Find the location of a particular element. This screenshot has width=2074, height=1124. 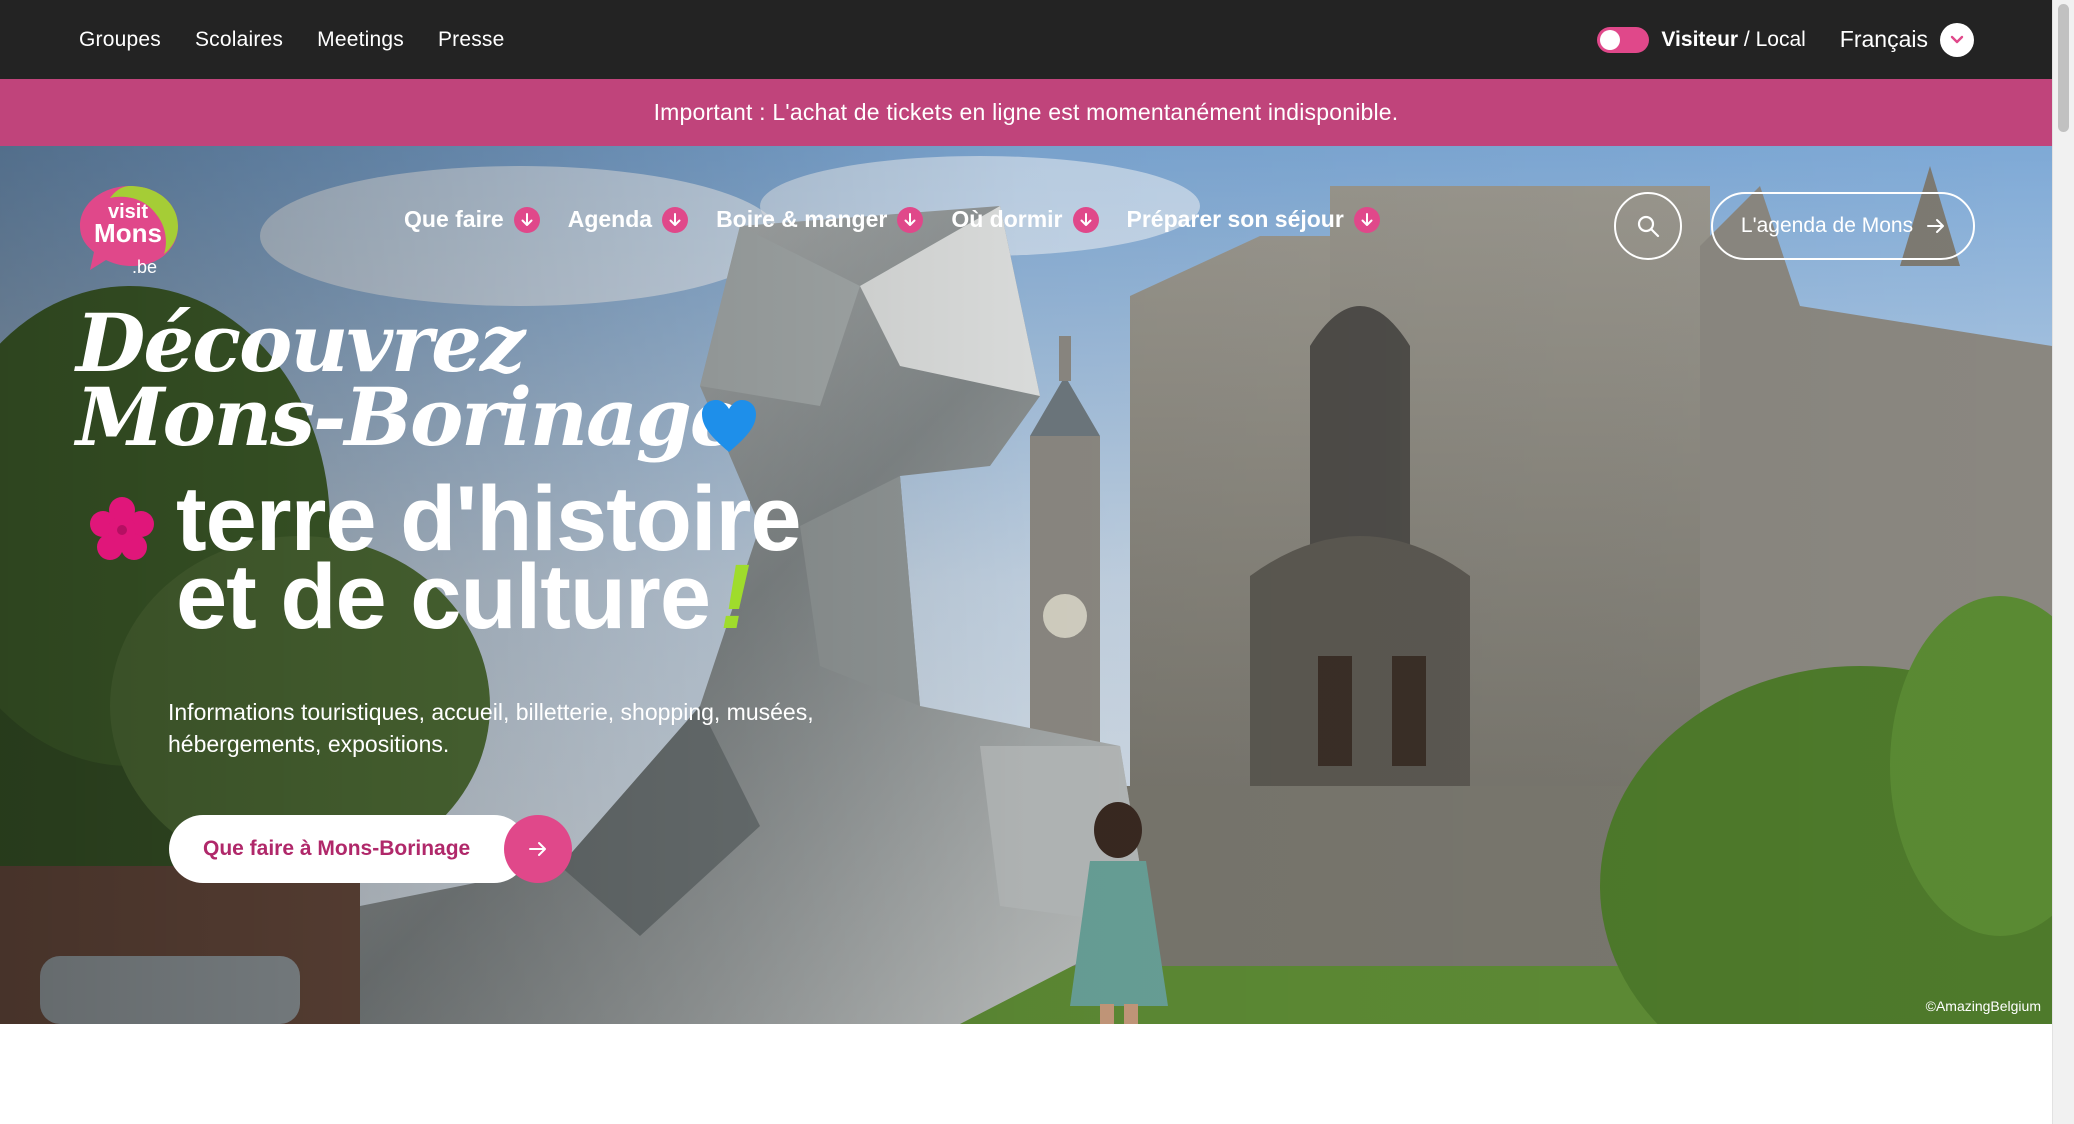

hero-tagline-line2: et de culture is located at coordinates (443, 597).